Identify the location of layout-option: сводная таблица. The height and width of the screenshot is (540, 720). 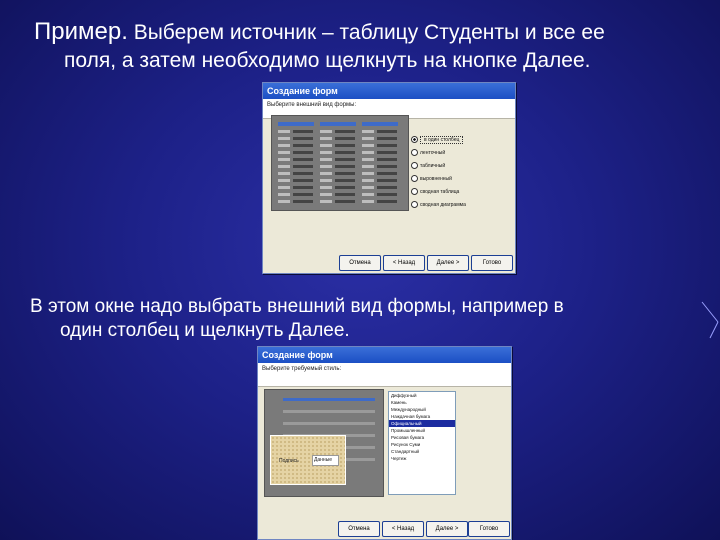
(444, 191).